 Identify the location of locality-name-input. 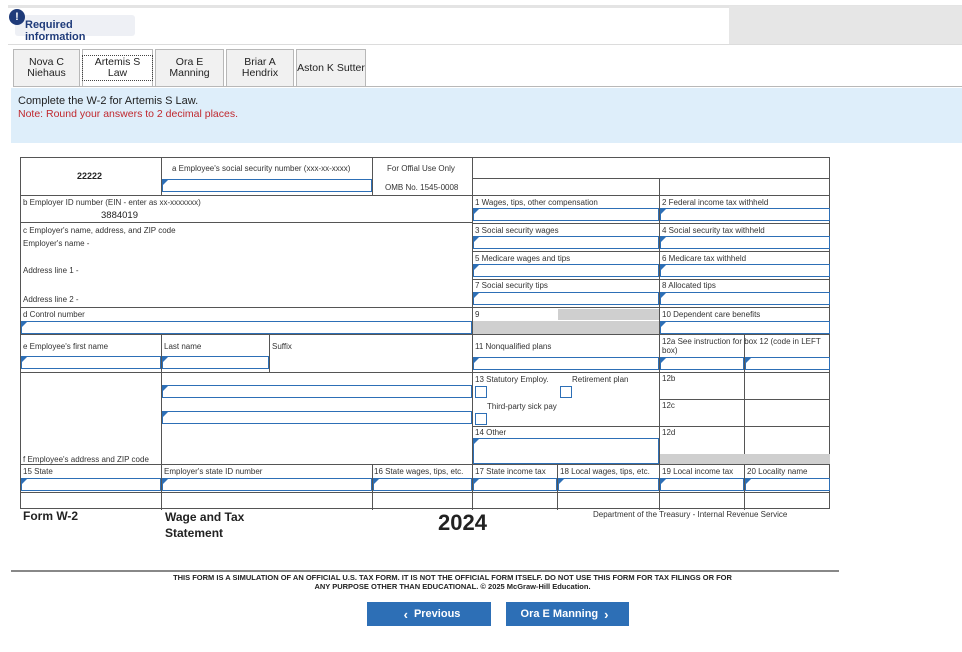
(787, 484).